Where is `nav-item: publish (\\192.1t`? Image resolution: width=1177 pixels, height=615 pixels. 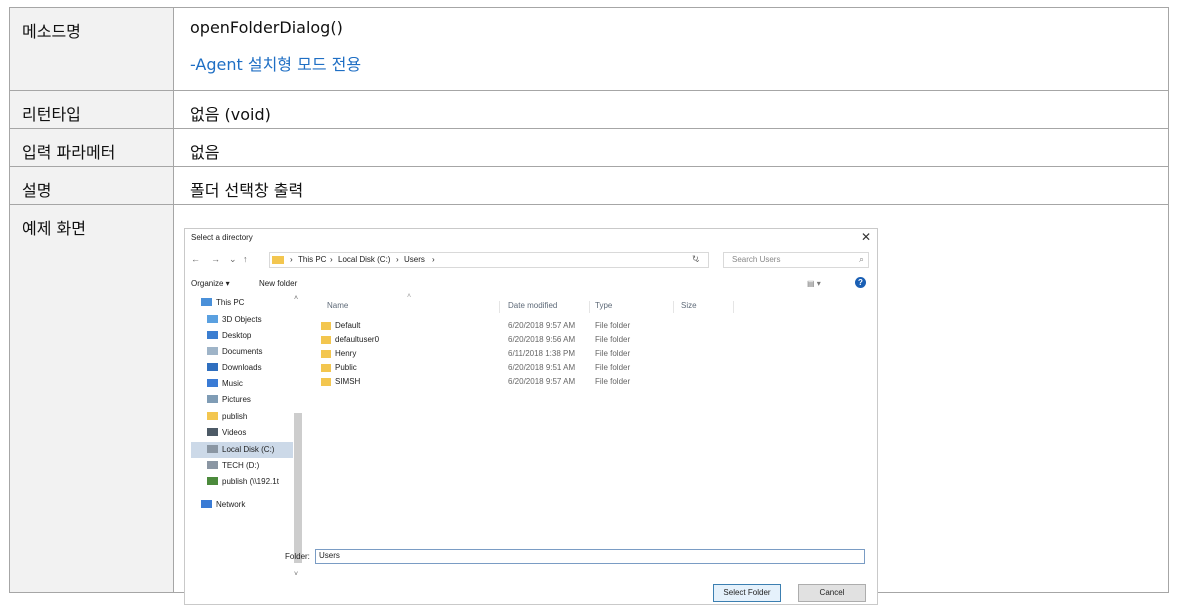 nav-item: publish (\\192.1t is located at coordinates (243, 484).